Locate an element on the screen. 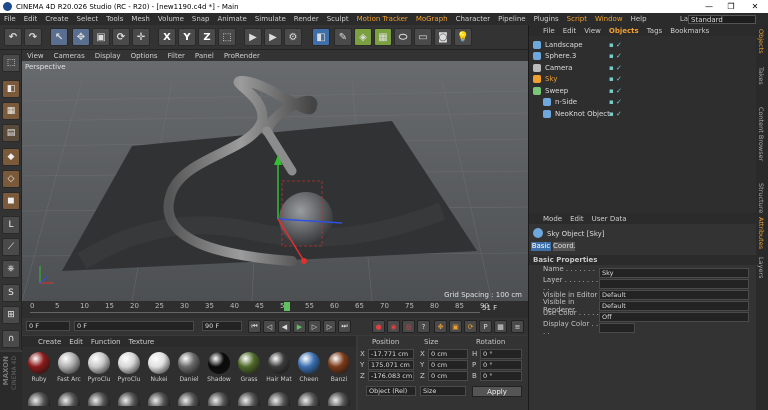 The width and height of the screenshot is (768, 410). viewport-menu-display: Display is located at coordinates (108, 56).